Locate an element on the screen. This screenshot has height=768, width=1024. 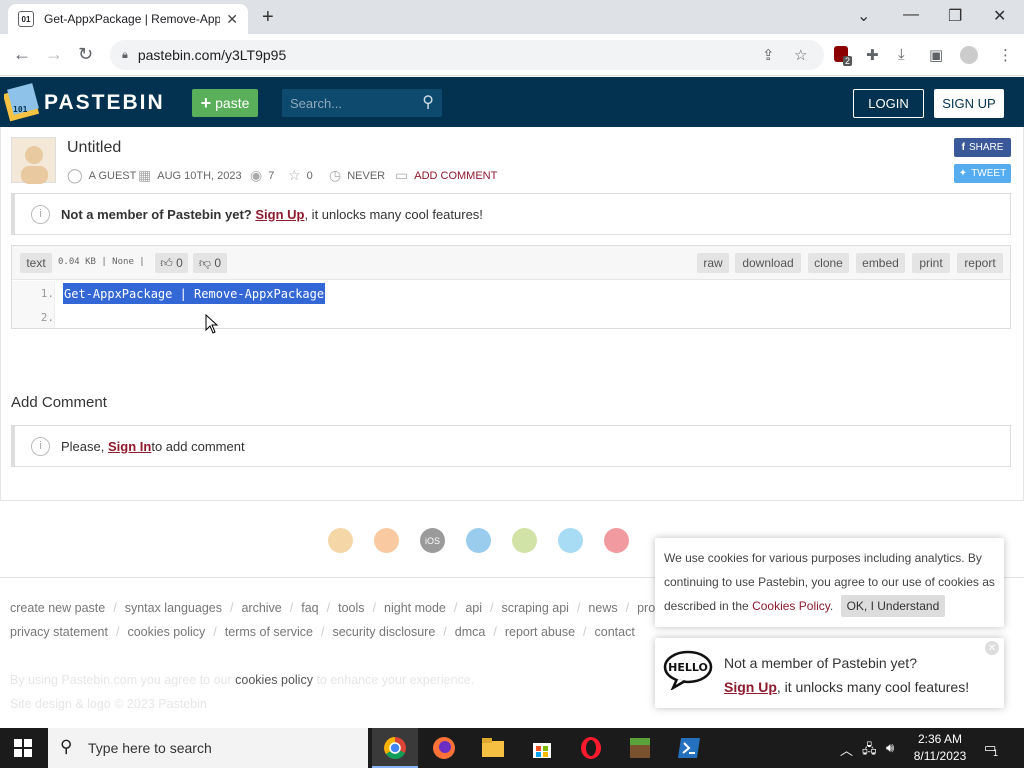
plus-icon: + is located at coordinates (206, 102).